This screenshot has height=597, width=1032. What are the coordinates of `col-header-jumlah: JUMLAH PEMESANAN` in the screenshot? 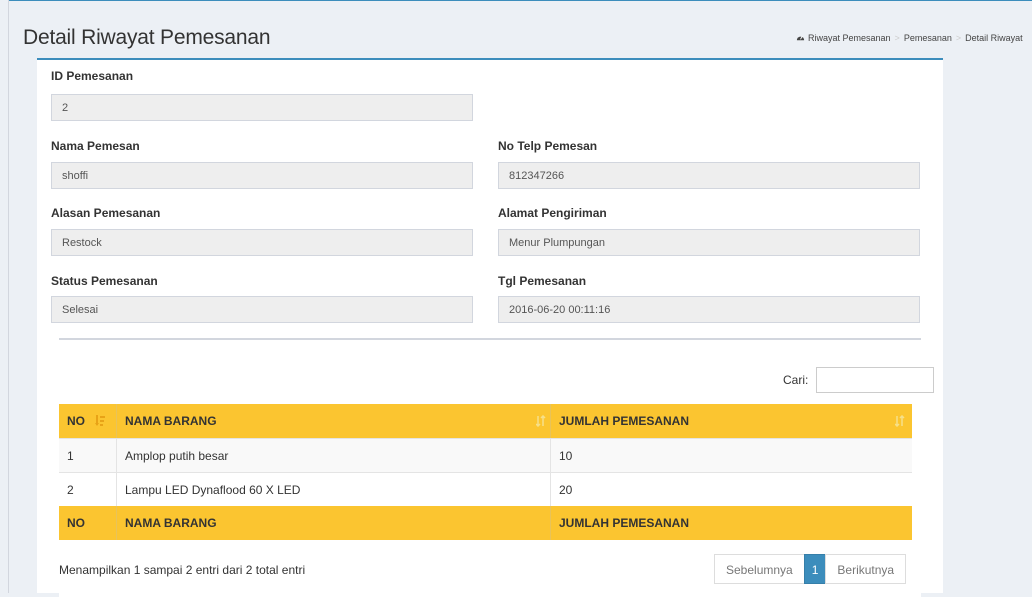 It's located at (731, 421).